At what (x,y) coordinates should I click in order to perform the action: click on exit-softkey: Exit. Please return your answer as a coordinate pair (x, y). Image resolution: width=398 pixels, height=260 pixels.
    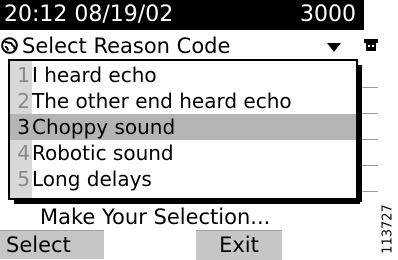
    Looking at the image, I should click on (239, 245).